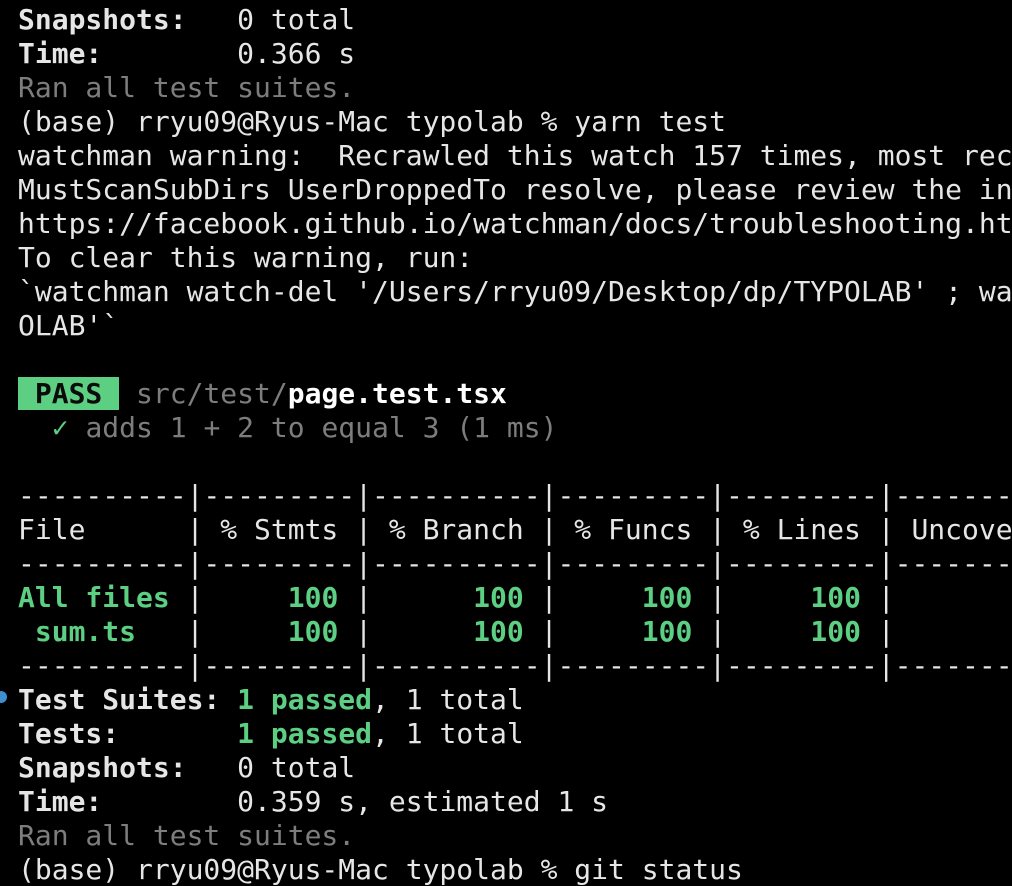 The height and width of the screenshot is (886, 1012). Describe the element at coordinates (119, 699) in the screenshot. I see `suites-label: Test Suites:` at that location.